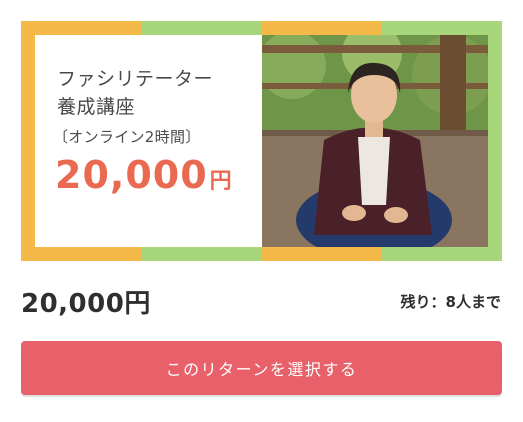 This screenshot has width=523, height=422. Describe the element at coordinates (261, 301) in the screenshot. I see `reward-summary: 20,000円 残り：8人まで` at that location.